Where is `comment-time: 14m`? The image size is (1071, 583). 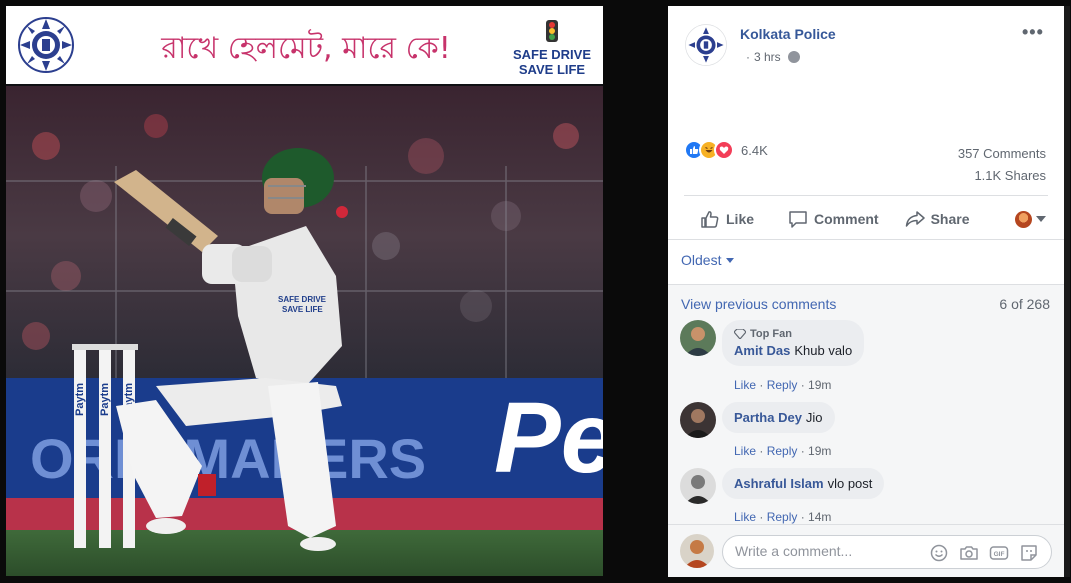
comment-time: 14m is located at coordinates (819, 517).